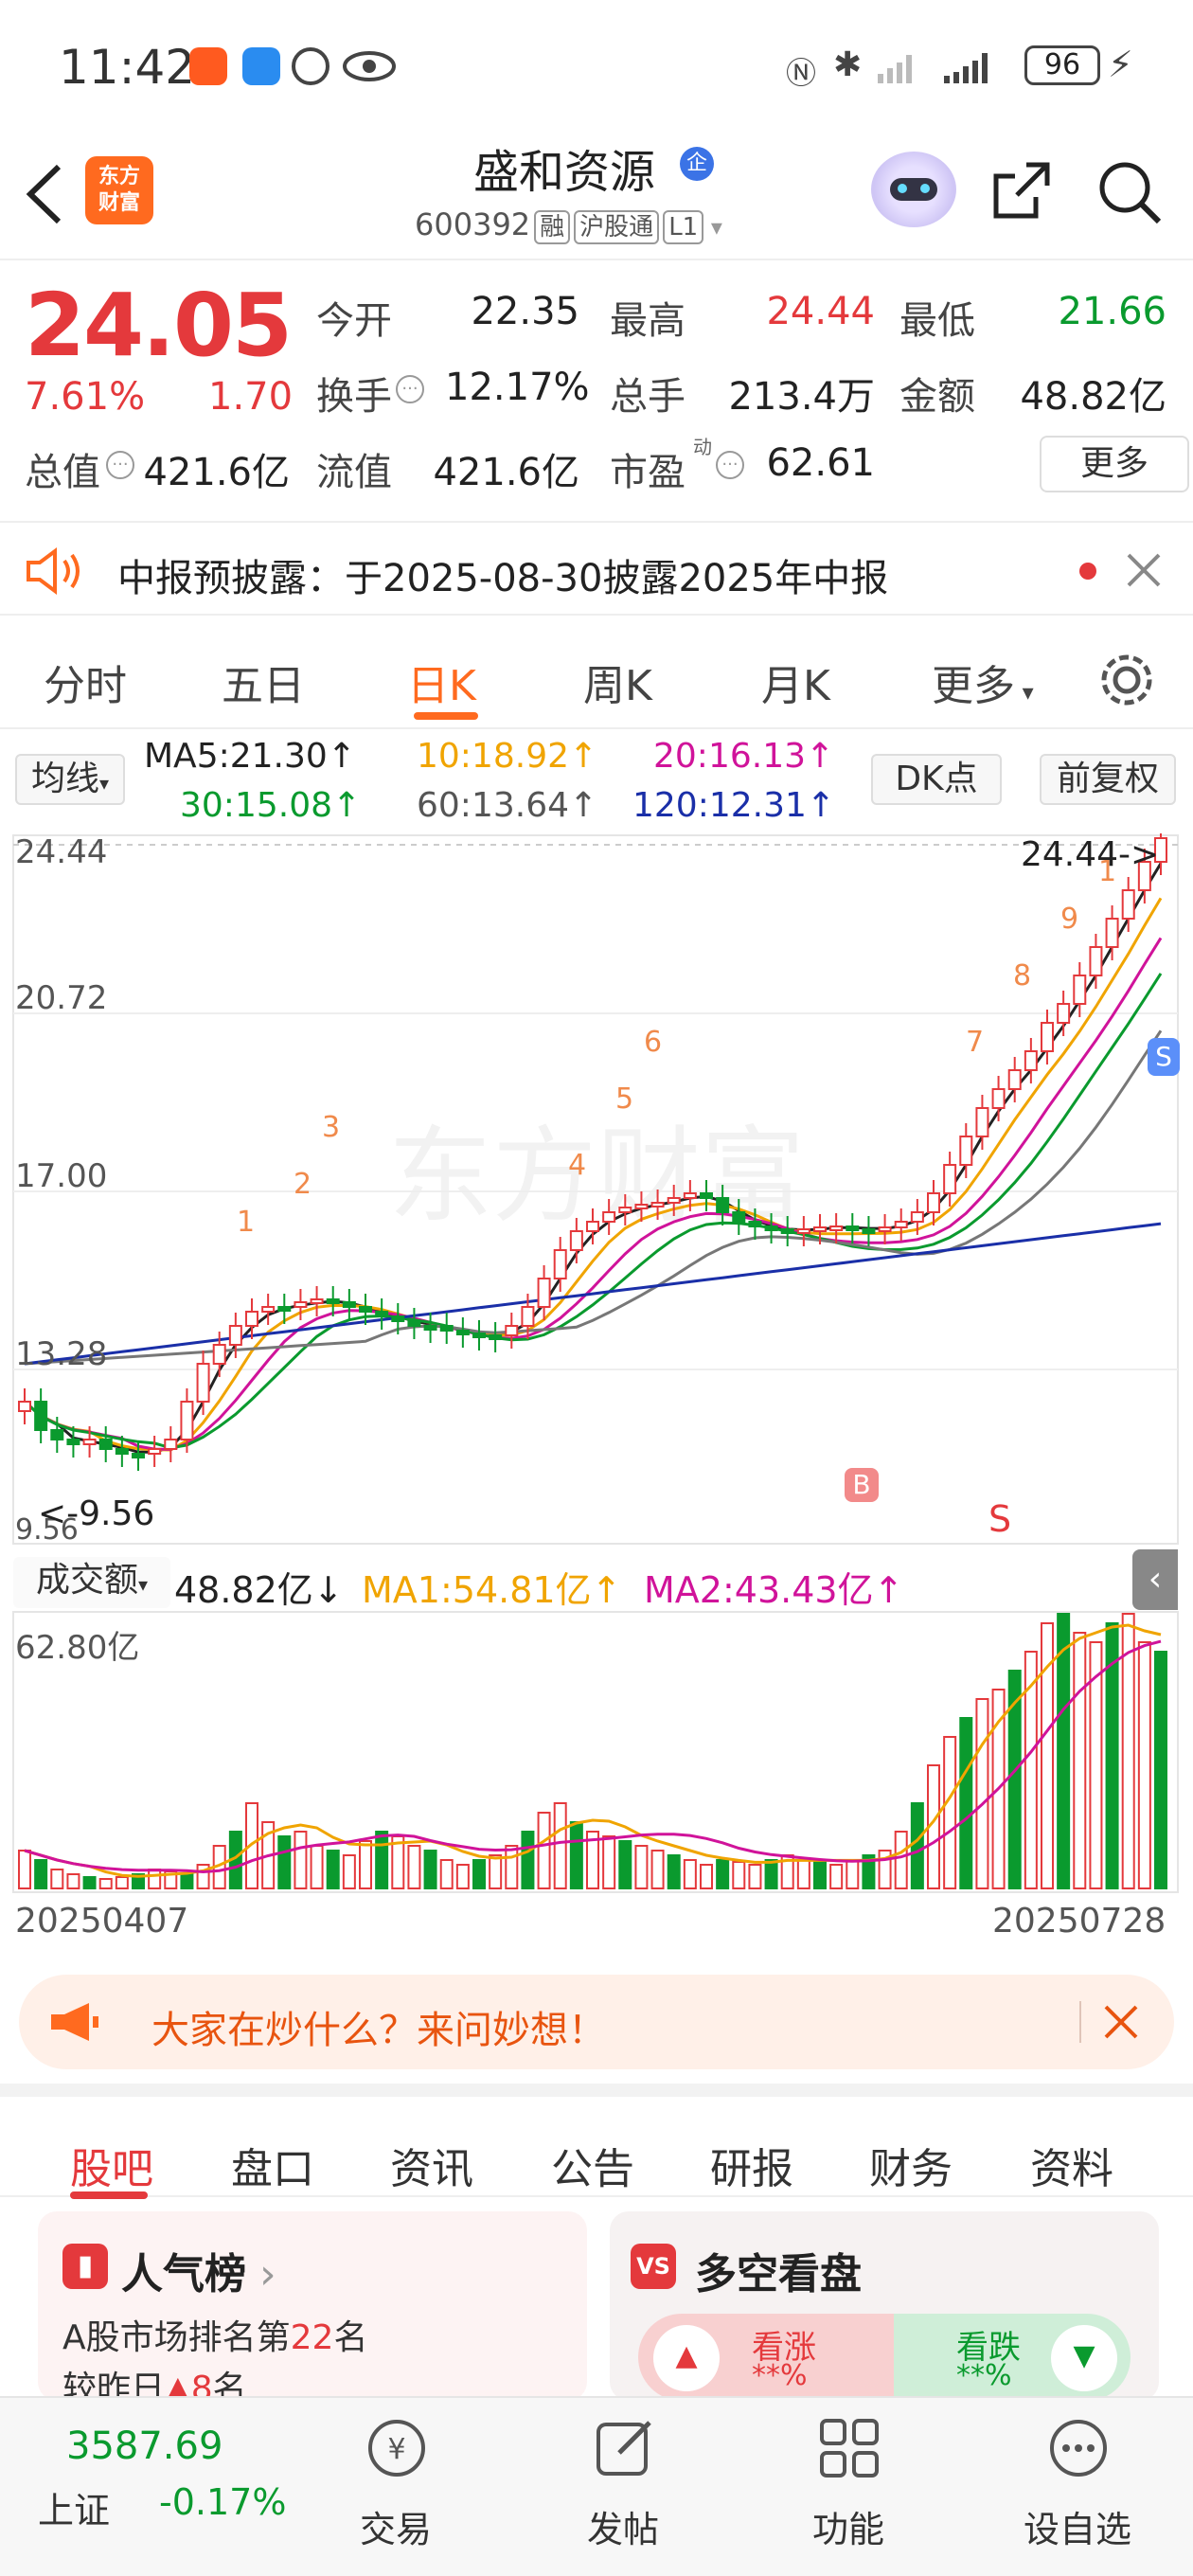 The image size is (1193, 2576). What do you see at coordinates (446, 716) in the screenshot?
I see `active-tab-indicator` at bounding box center [446, 716].